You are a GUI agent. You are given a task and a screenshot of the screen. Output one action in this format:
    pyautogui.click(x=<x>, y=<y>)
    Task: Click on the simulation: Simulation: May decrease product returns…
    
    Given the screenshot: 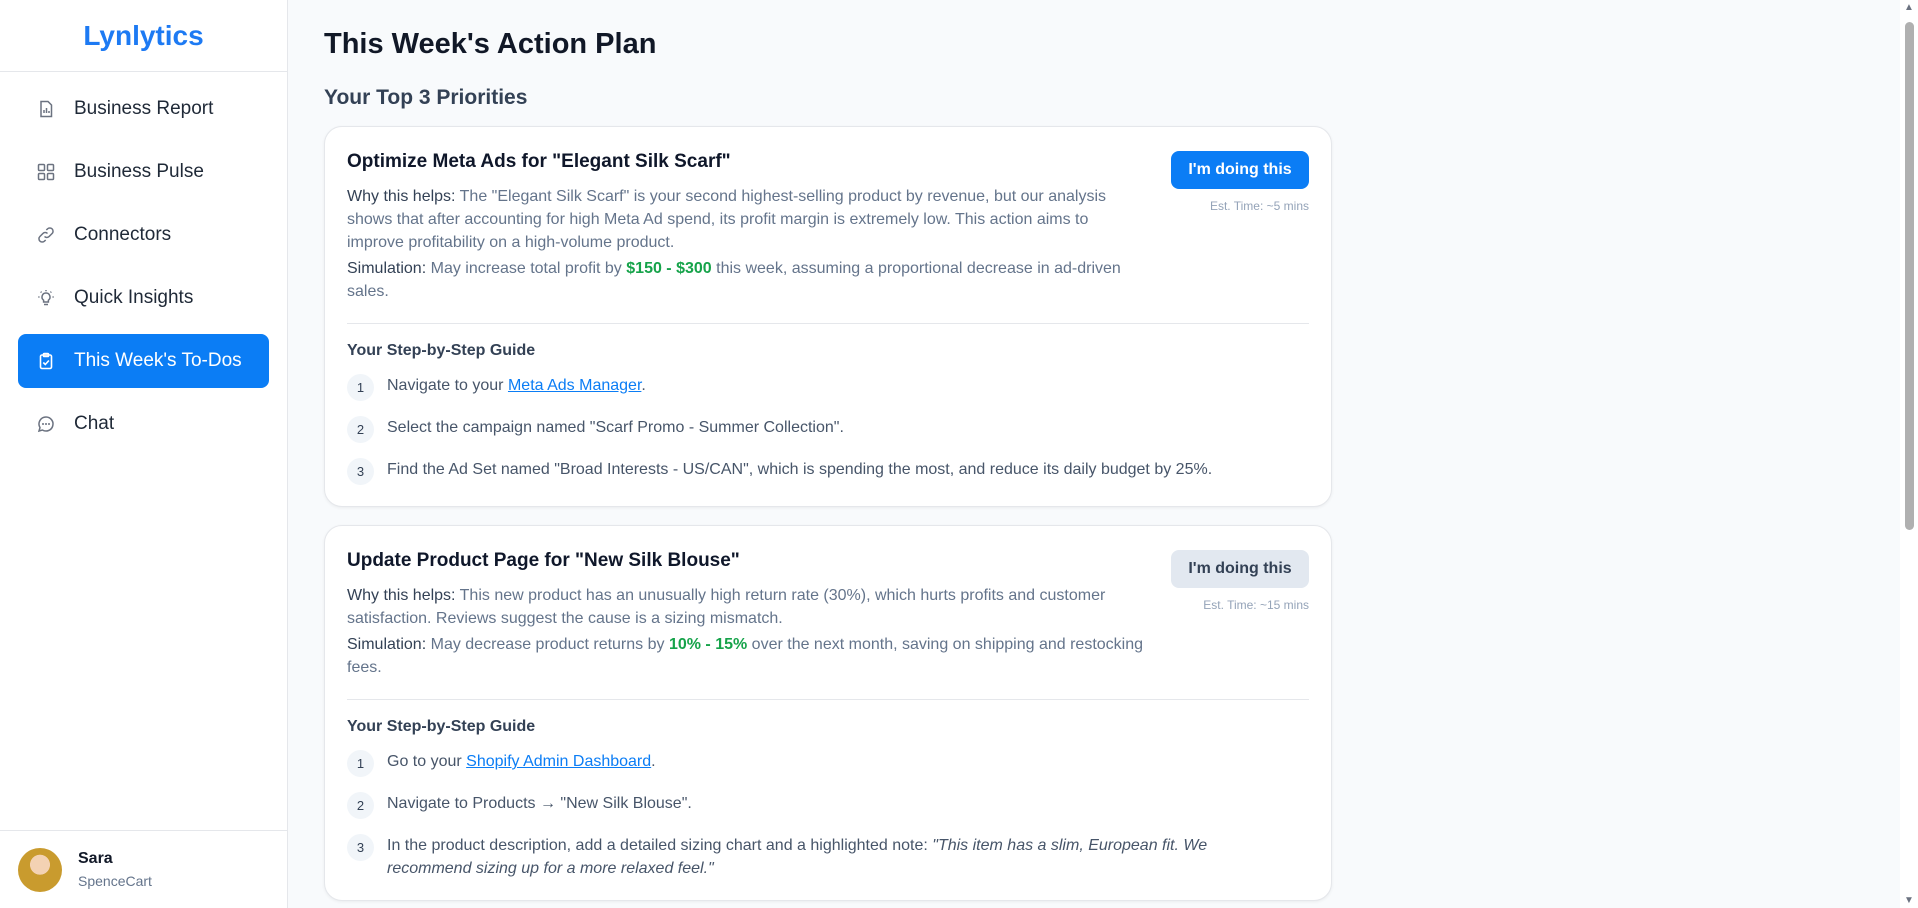 What is the action you would take?
    pyautogui.click(x=747, y=656)
    